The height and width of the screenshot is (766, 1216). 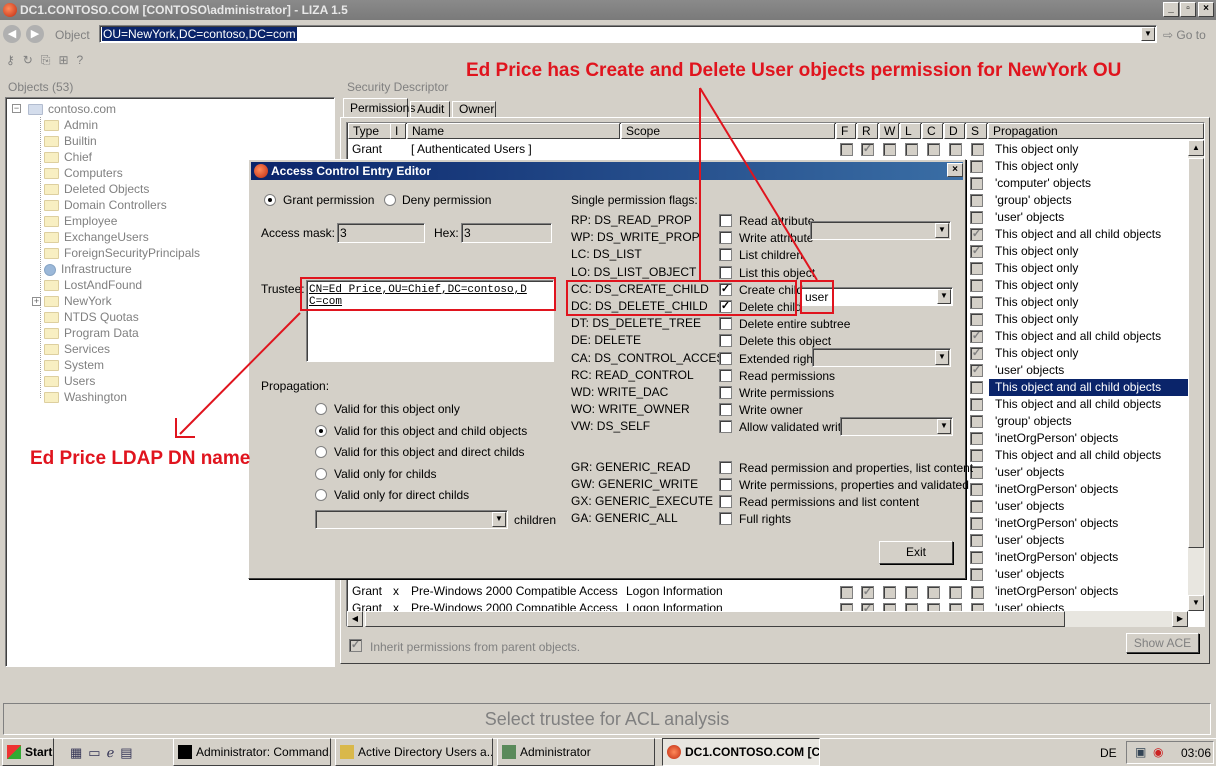 What do you see at coordinates (1196, 753) in the screenshot?
I see `clock: 03:06` at bounding box center [1196, 753].